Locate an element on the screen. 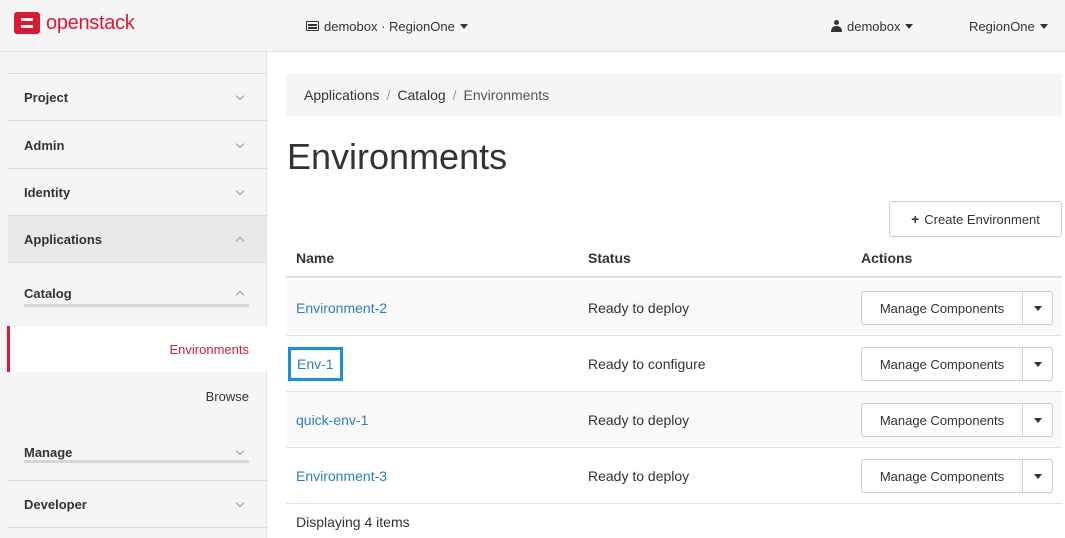  sidebar-item-label: Admin is located at coordinates (44, 145).